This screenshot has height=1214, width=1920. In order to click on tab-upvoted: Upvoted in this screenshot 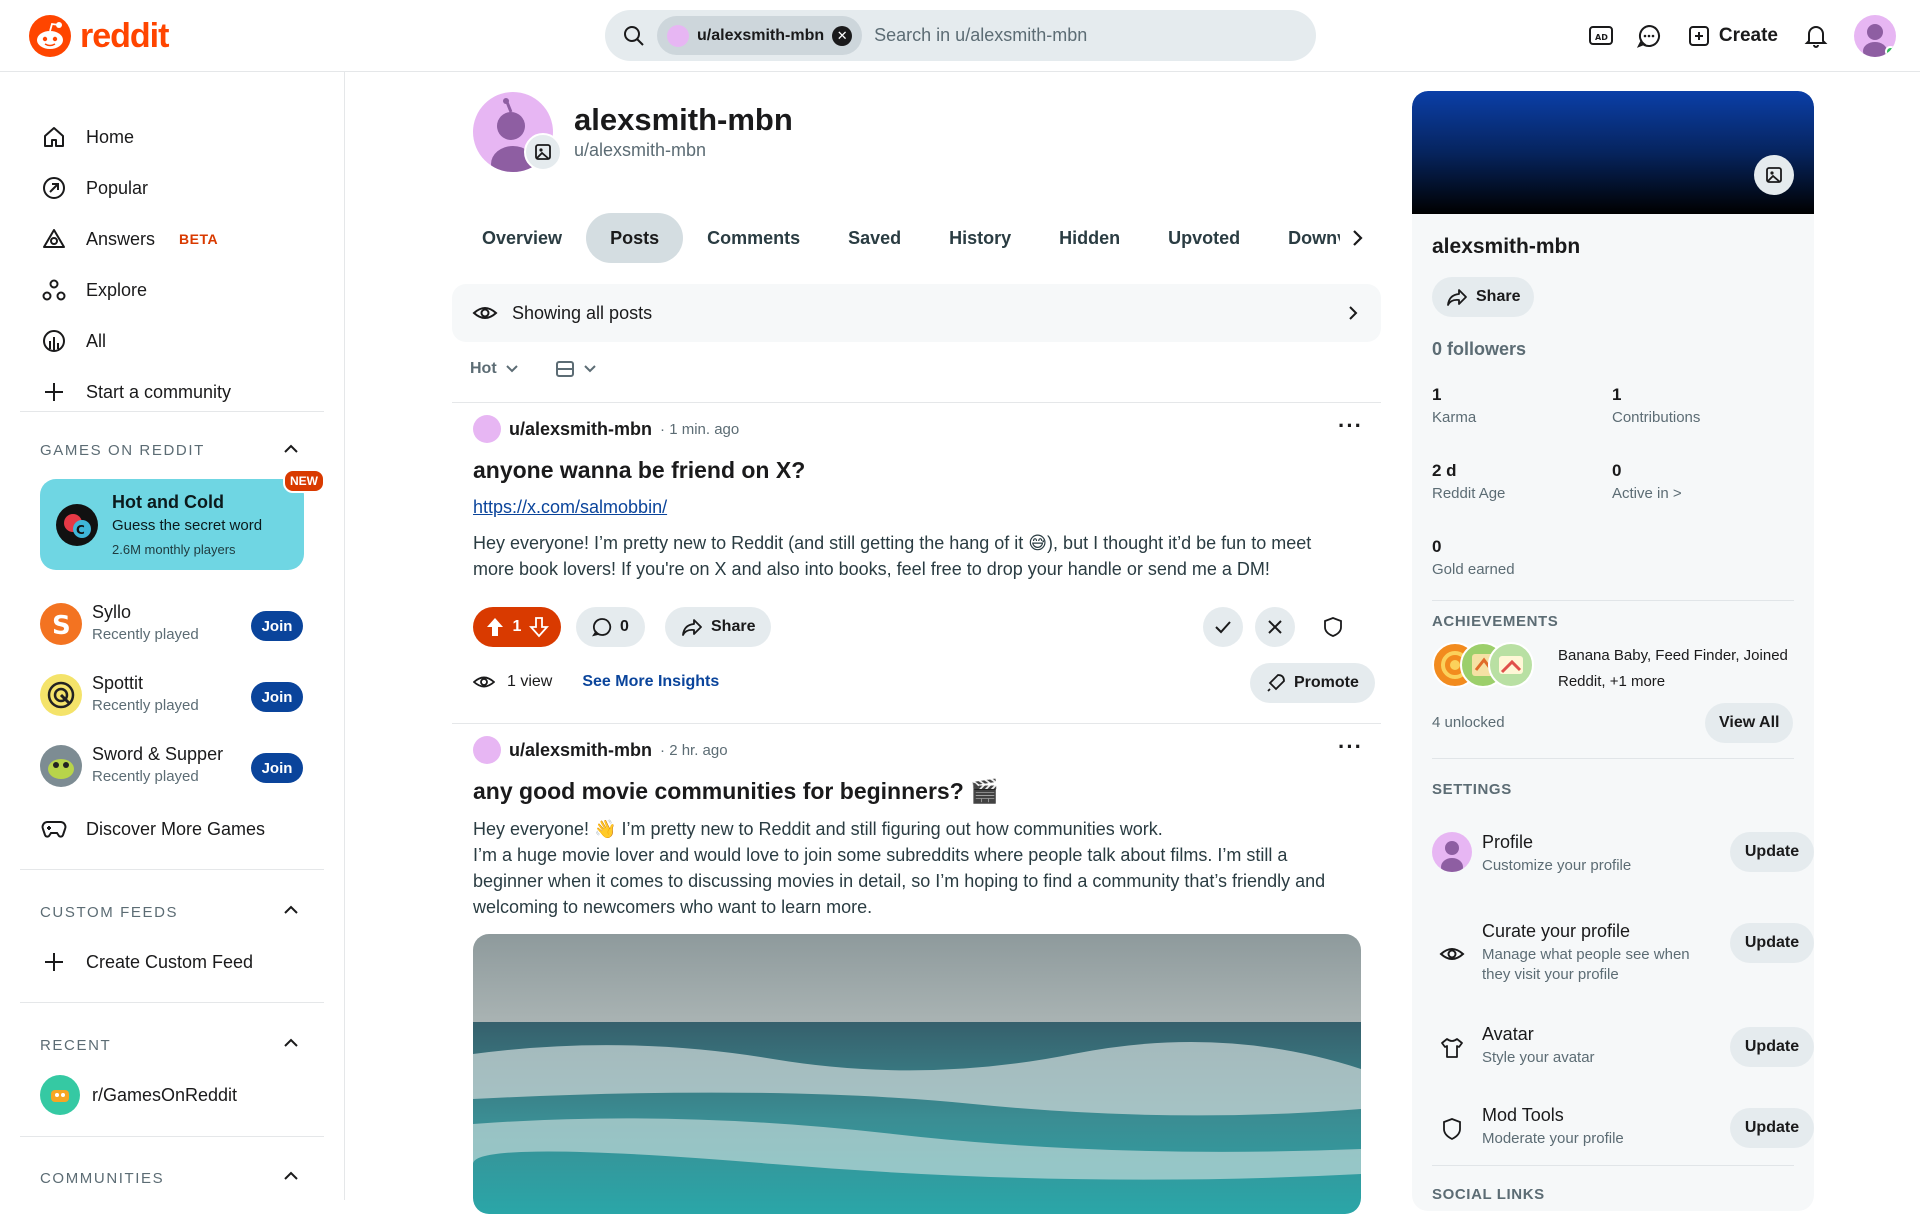, I will do `click(1204, 238)`.